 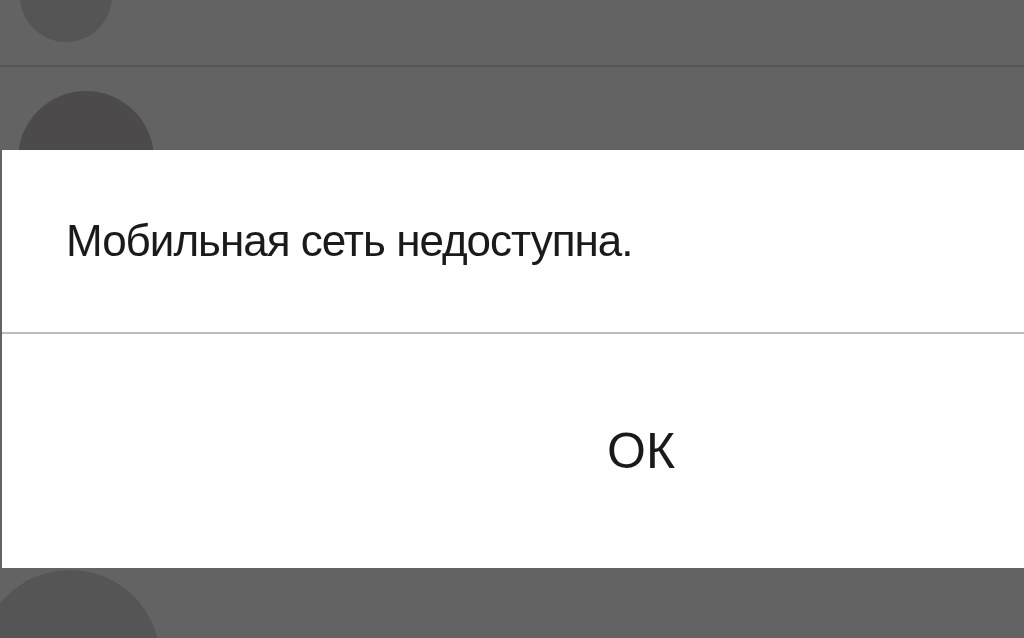 I want to click on dialog-message: Мобильная сеть недоступна., so click(x=349, y=241).